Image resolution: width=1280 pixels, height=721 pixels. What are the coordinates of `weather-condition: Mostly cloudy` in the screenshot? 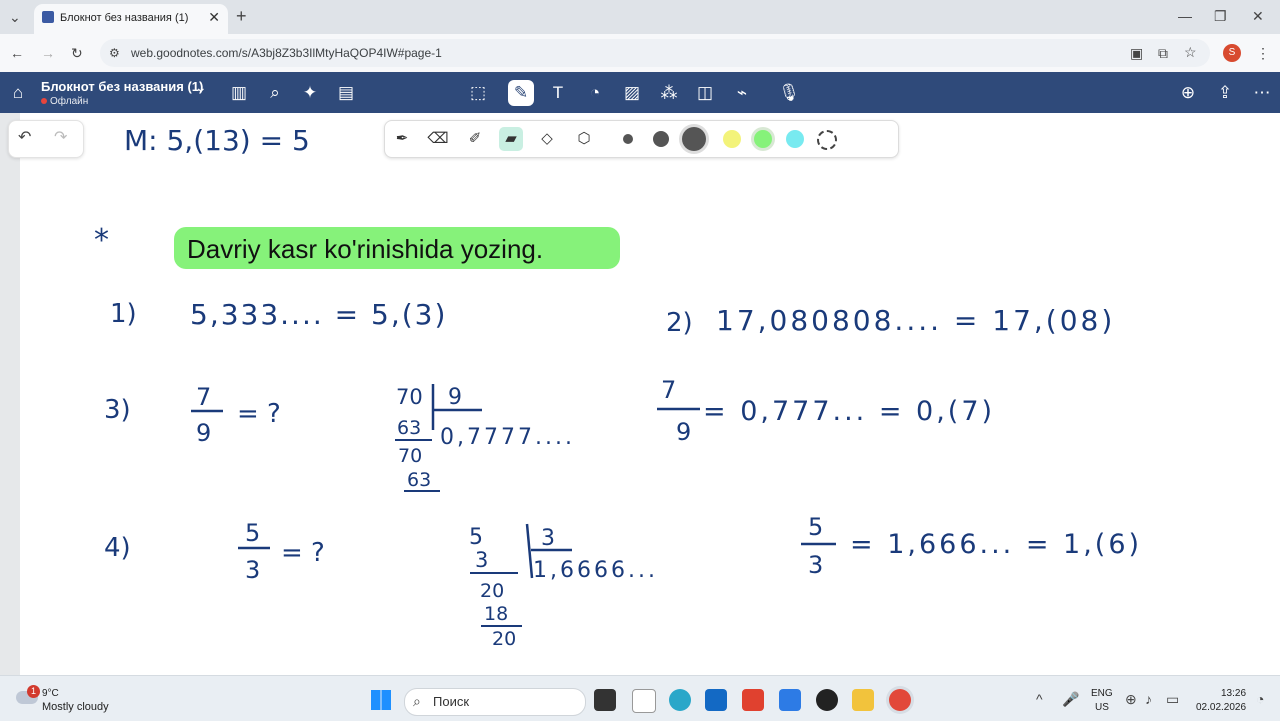 It's located at (75, 707).